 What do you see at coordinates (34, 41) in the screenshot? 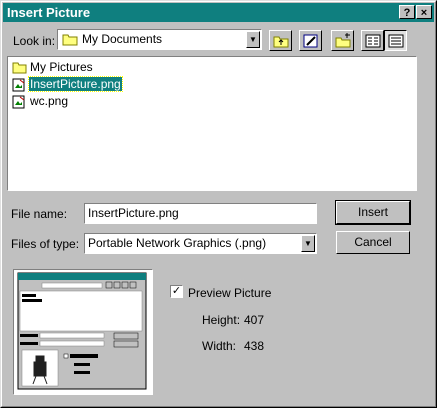
I see `look-in-label: Look in:` at bounding box center [34, 41].